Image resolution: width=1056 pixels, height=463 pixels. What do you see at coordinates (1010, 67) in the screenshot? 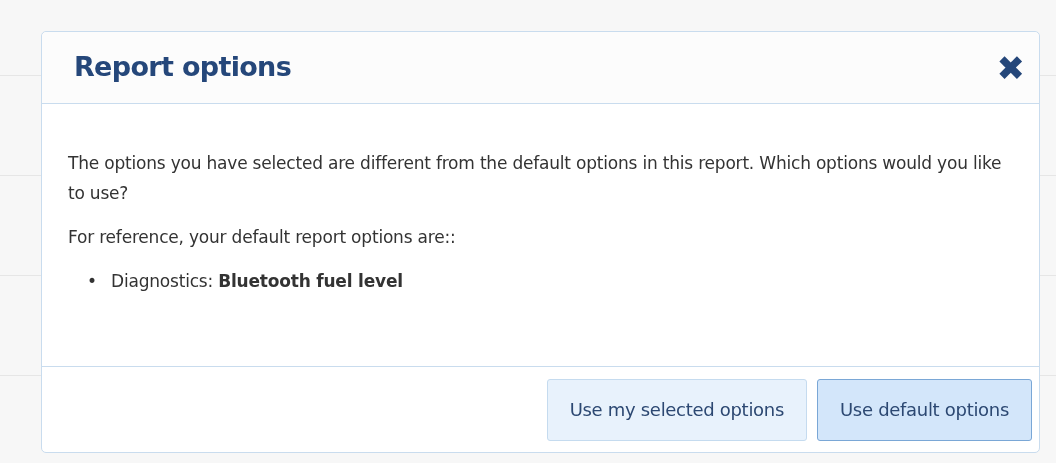
I see `close-button: ✖` at bounding box center [1010, 67].